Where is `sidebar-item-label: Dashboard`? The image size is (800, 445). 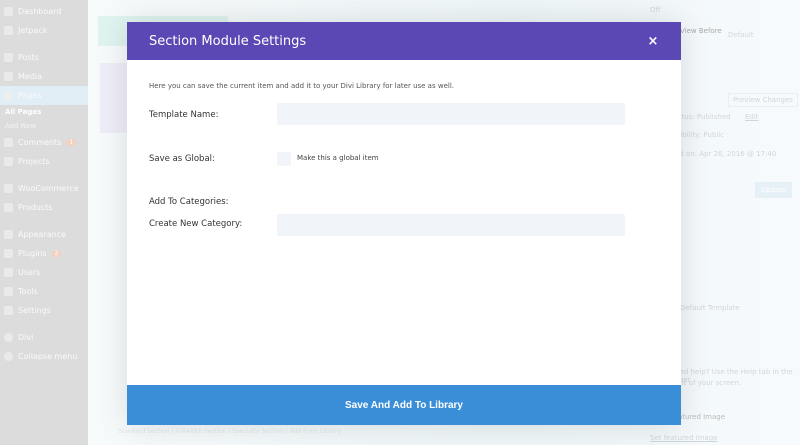 sidebar-item-label: Dashboard is located at coordinates (40, 11).